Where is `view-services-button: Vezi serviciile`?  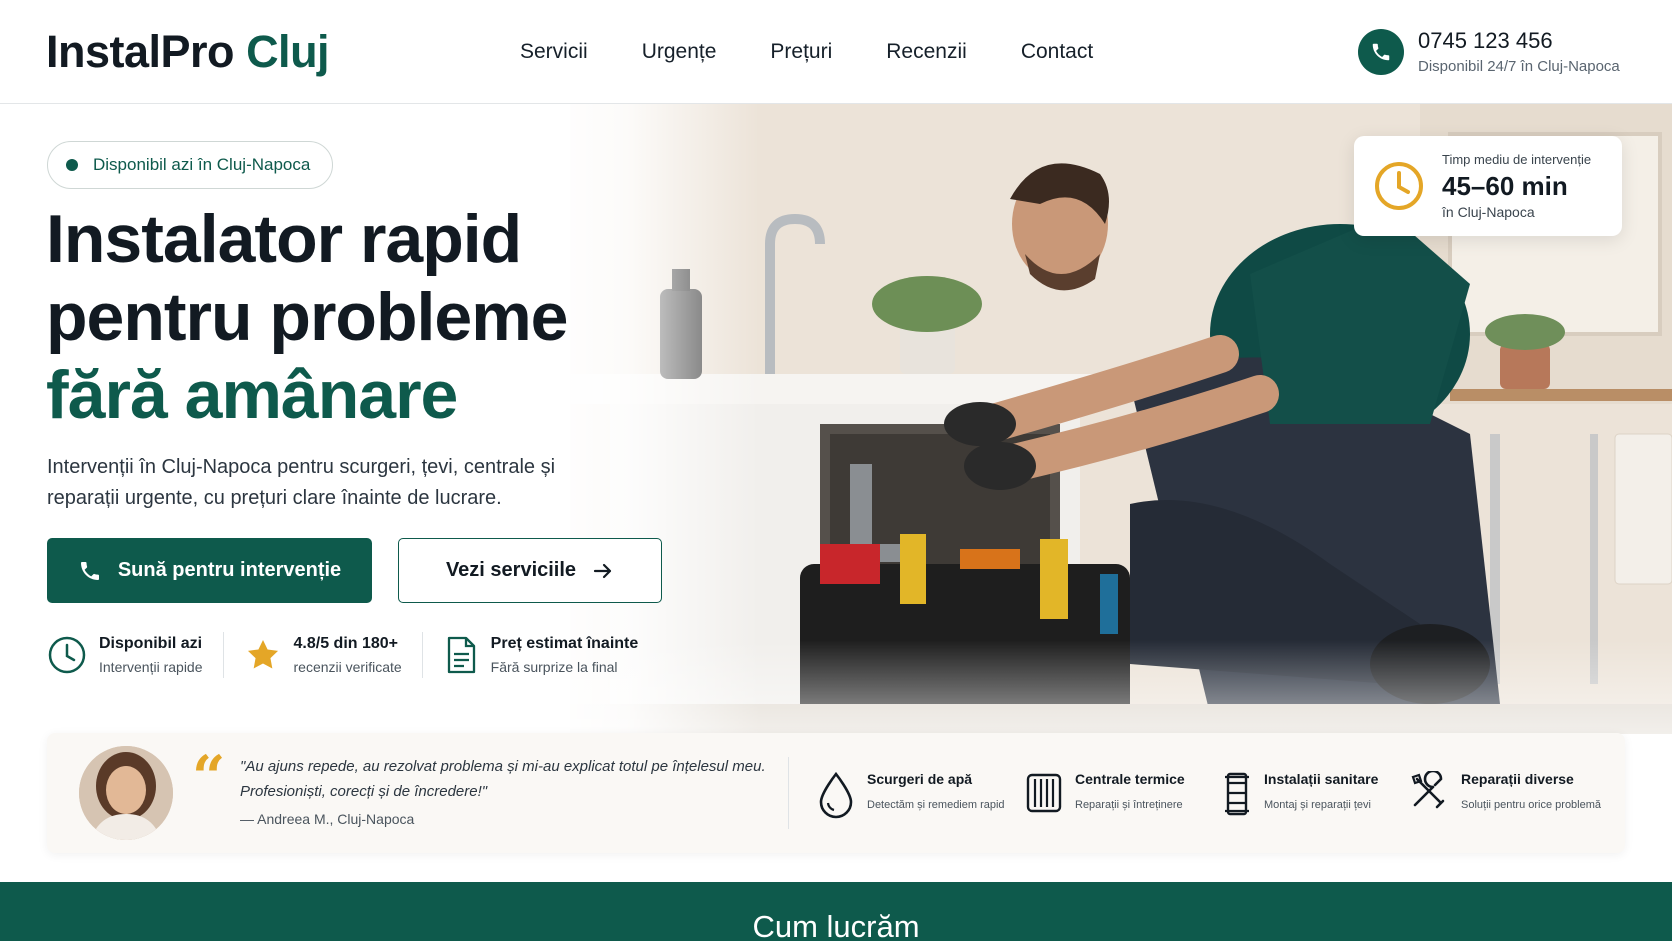
view-services-button: Vezi serviciile is located at coordinates (530, 570).